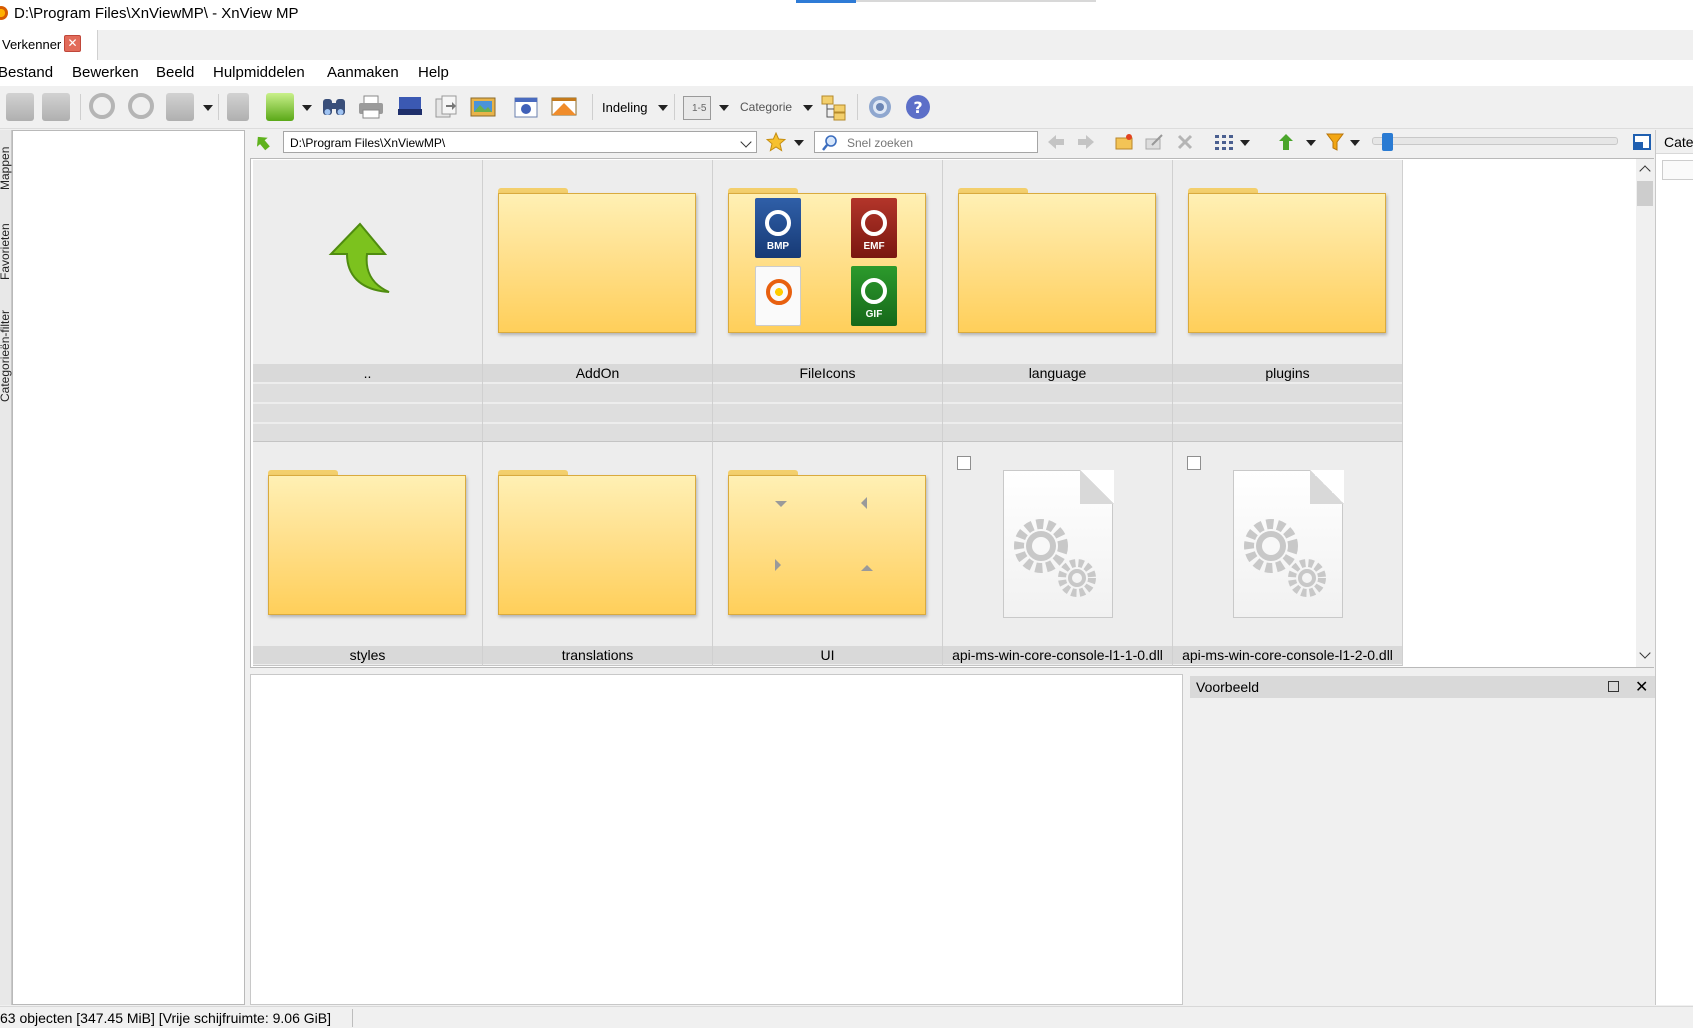 Image resolution: width=1693 pixels, height=1028 pixels. What do you see at coordinates (1674, 142) in the screenshot?
I see `category-panel-title: Categorie` at bounding box center [1674, 142].